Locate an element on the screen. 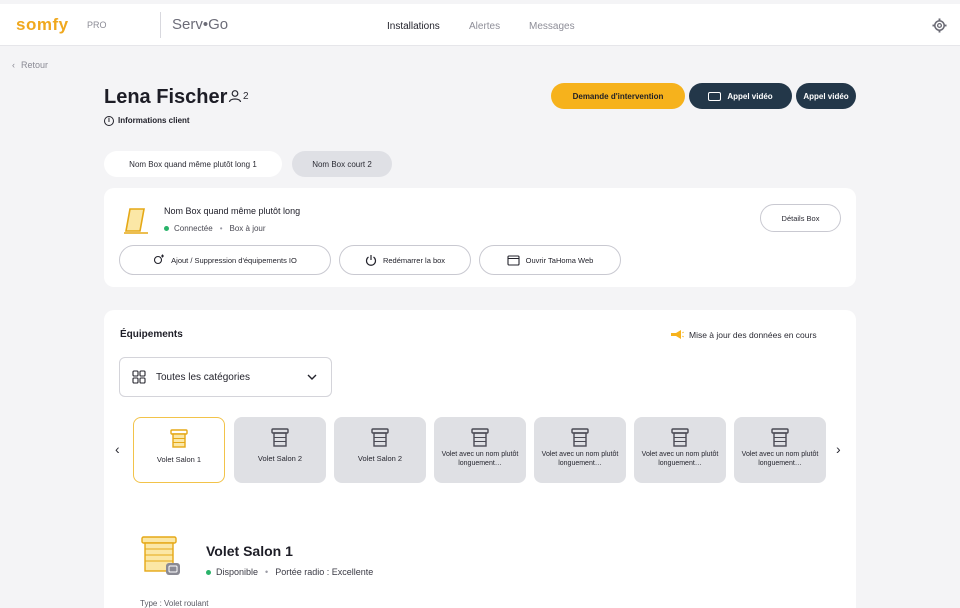 The image size is (960, 608). video-call-short-button: Appel vidéo is located at coordinates (826, 96).